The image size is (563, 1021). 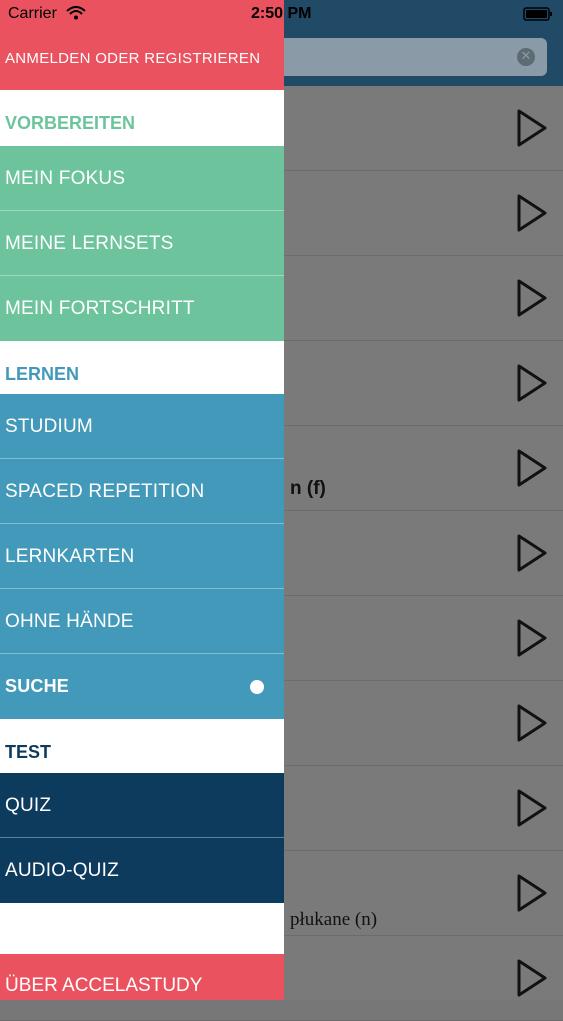 I want to click on selected-indicator-icon, so click(x=257, y=687).